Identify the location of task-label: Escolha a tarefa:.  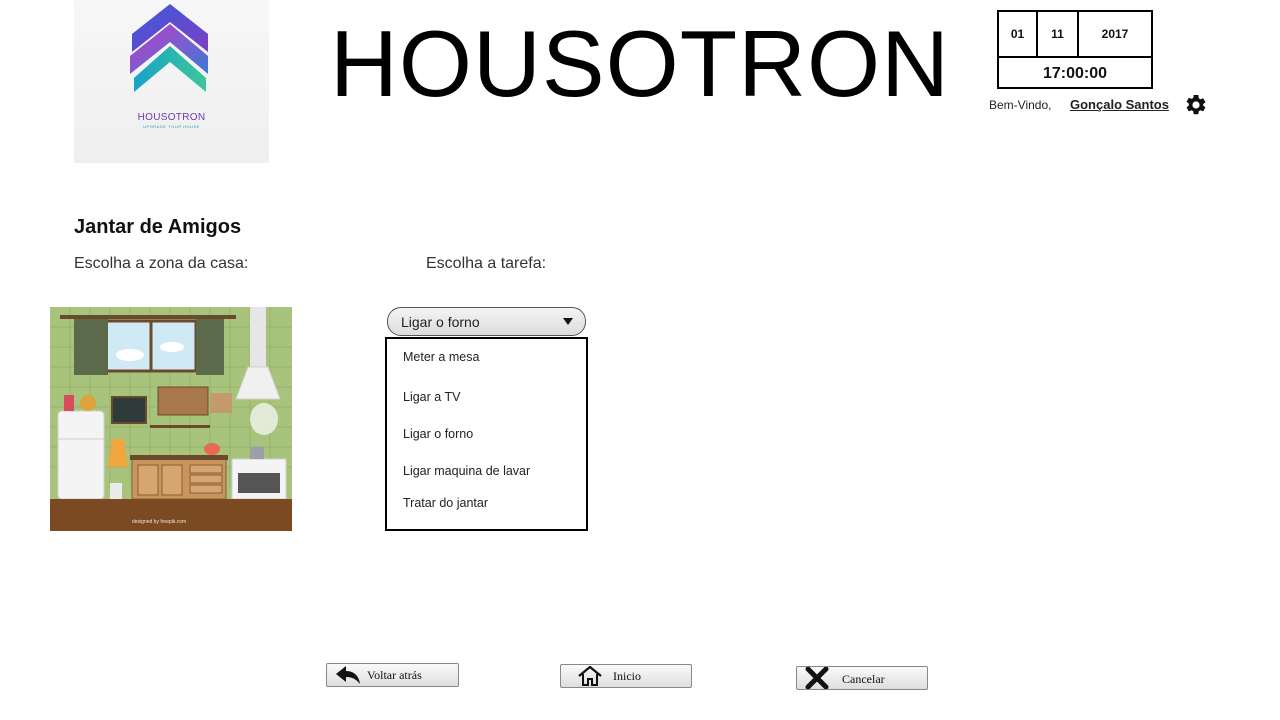
(486, 263).